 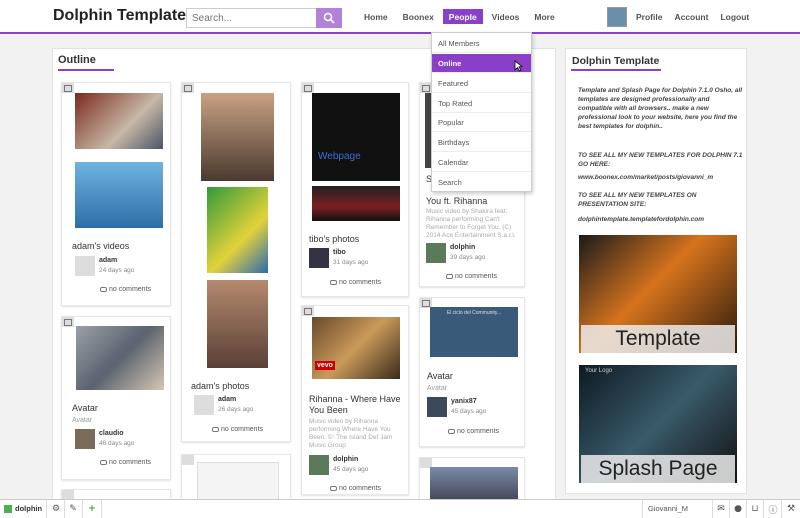 What do you see at coordinates (481, 103) in the screenshot?
I see `menu-item-top-rated: Top Rated` at bounding box center [481, 103].